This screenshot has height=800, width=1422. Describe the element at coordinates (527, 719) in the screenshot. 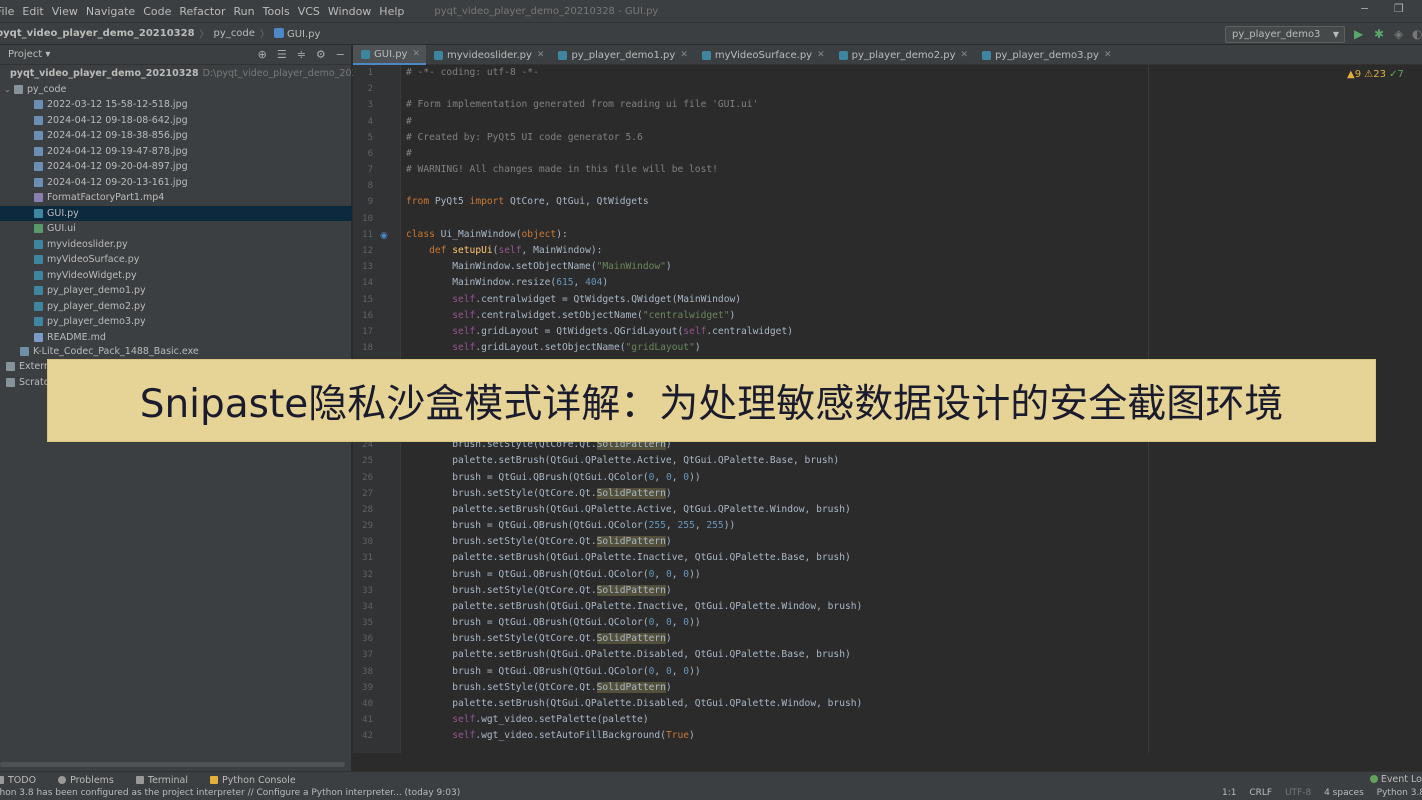

I see `code-line: self.wgt_video.setPalette(palette)` at that location.